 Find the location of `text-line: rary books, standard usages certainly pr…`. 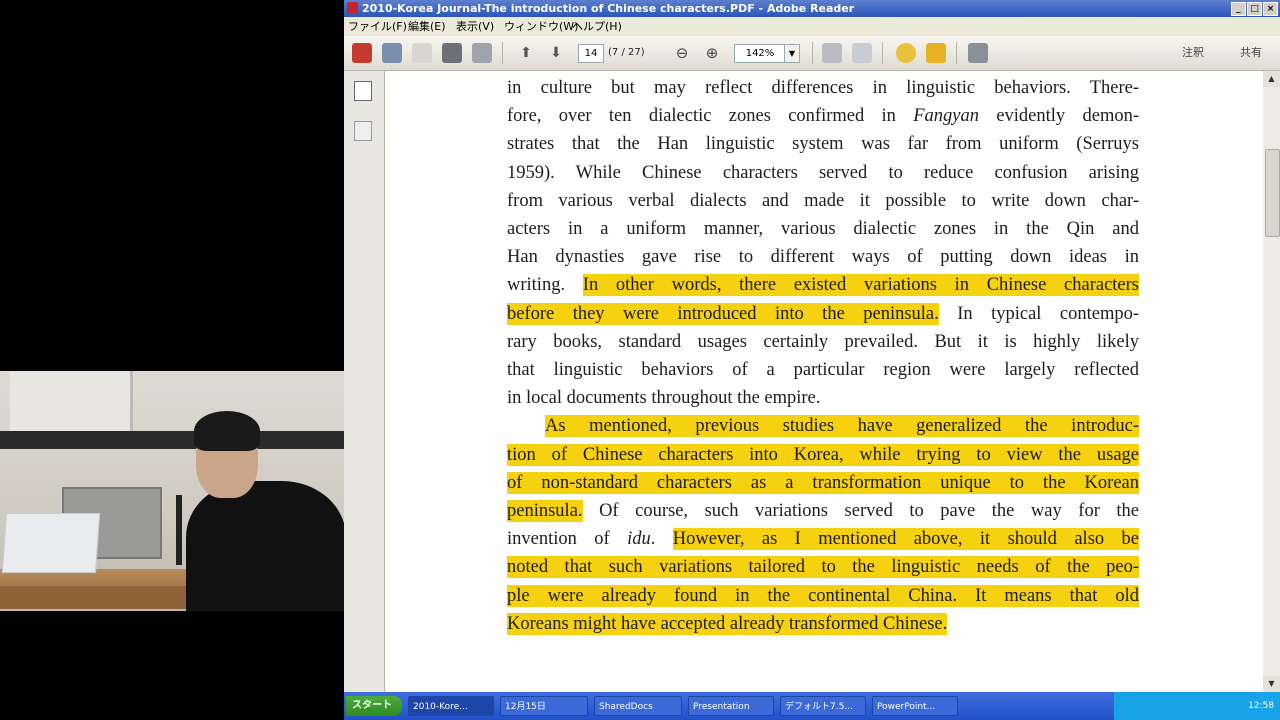

text-line: rary books, standard usages certainly pr… is located at coordinates (823, 342).